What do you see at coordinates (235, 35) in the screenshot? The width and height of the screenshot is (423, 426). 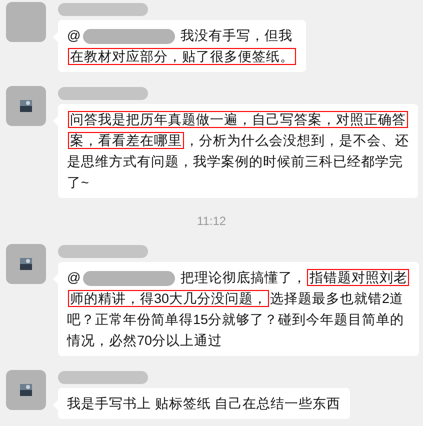 I see `message-text: 我没有手写，但我` at bounding box center [235, 35].